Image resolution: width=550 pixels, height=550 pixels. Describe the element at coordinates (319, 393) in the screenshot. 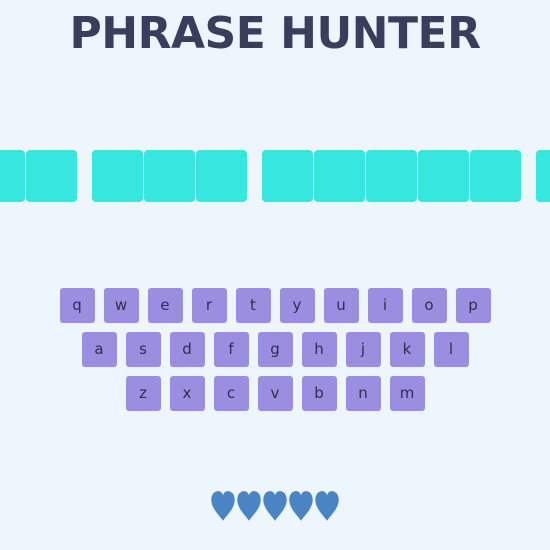

I see `key-b: b` at that location.